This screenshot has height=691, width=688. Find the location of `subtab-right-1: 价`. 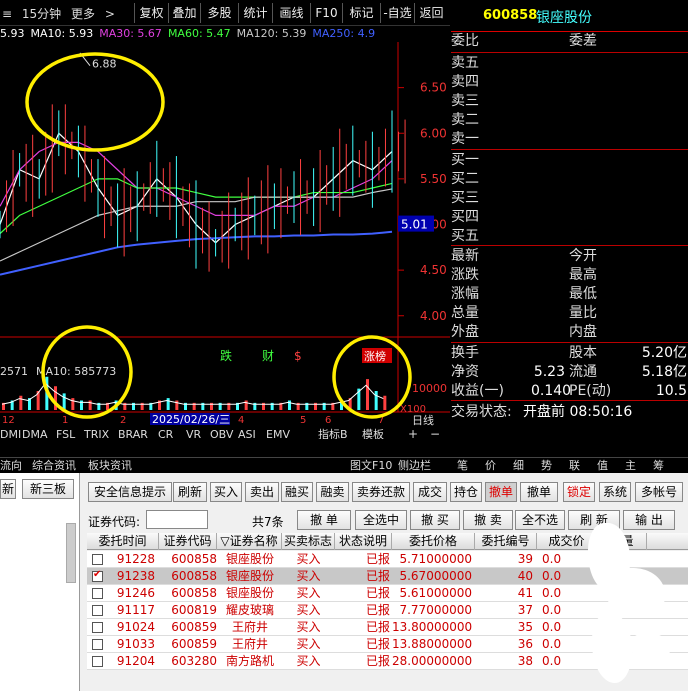

subtab-right-1: 价 is located at coordinates (490, 466).